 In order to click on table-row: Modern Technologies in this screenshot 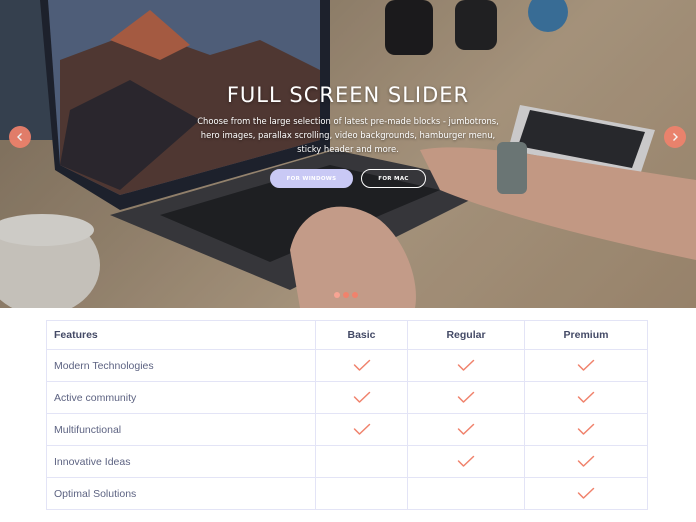, I will do `click(347, 365)`.